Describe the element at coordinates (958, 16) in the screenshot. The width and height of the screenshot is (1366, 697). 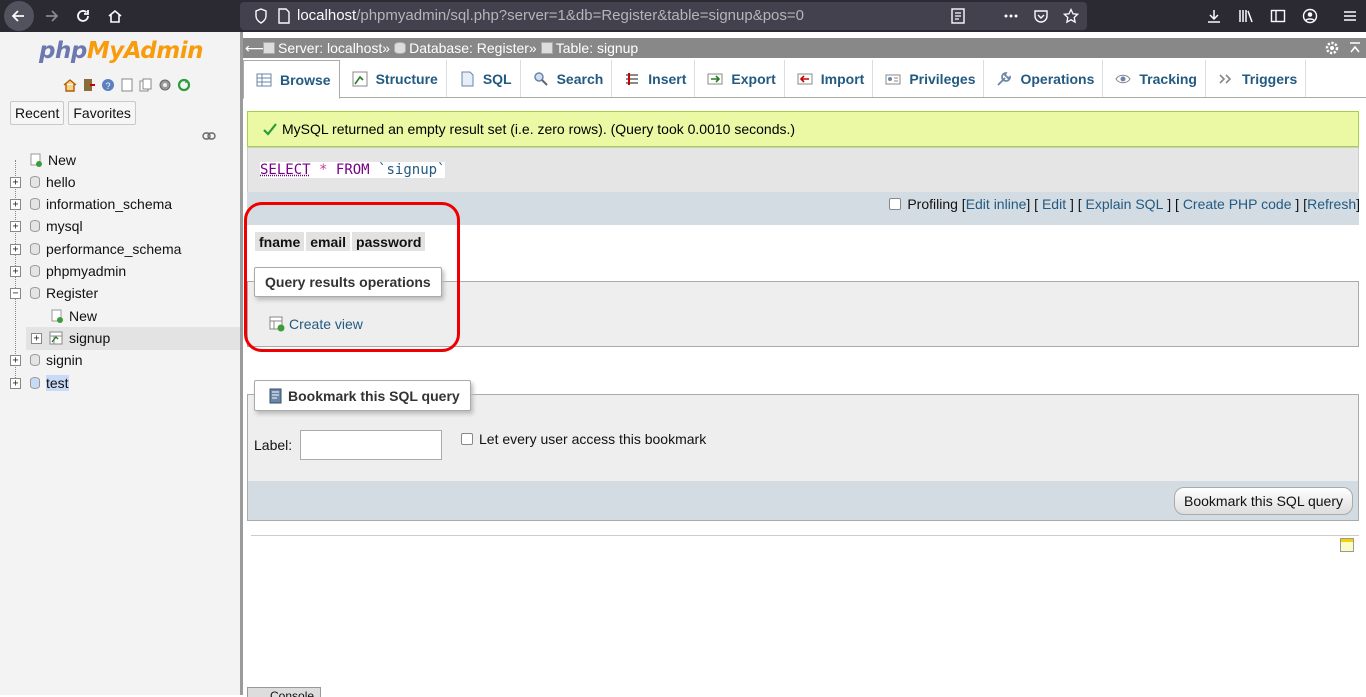
I see `reader-view-icon` at that location.